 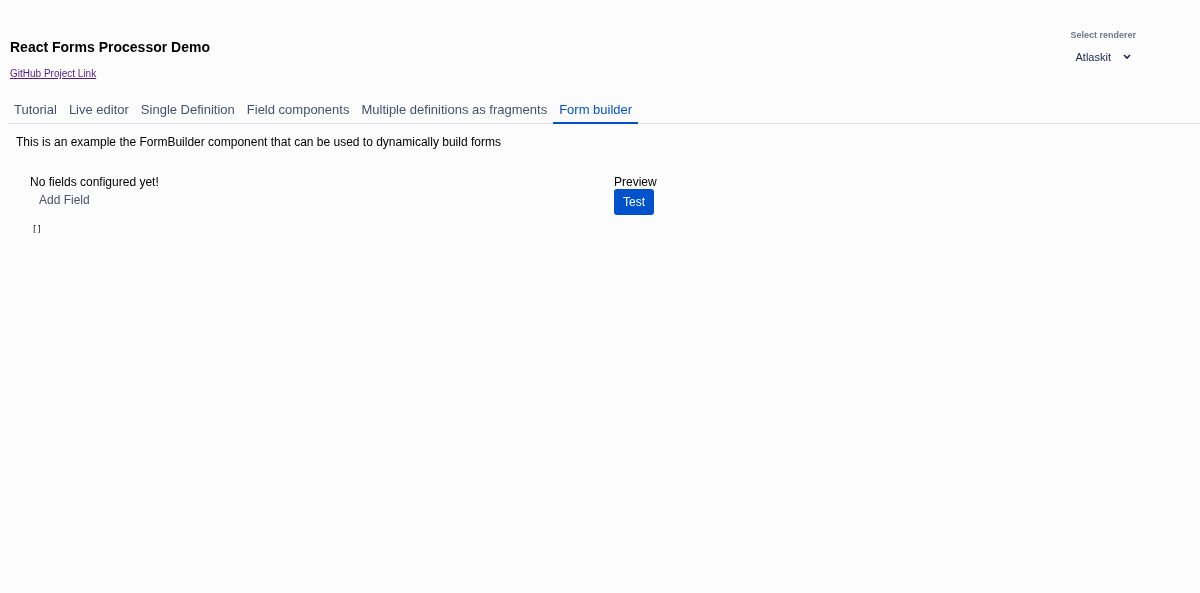 I want to click on tab: Form builder, so click(x=596, y=110).